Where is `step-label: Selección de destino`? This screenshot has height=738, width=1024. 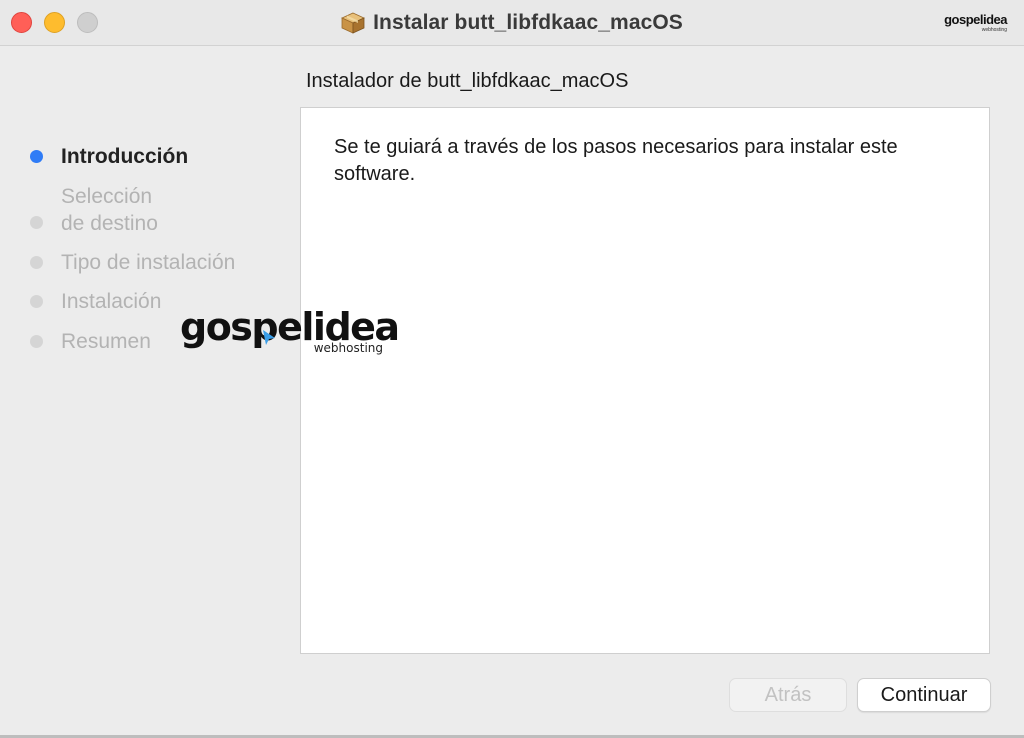 step-label: Selección de destino is located at coordinates (109, 210).